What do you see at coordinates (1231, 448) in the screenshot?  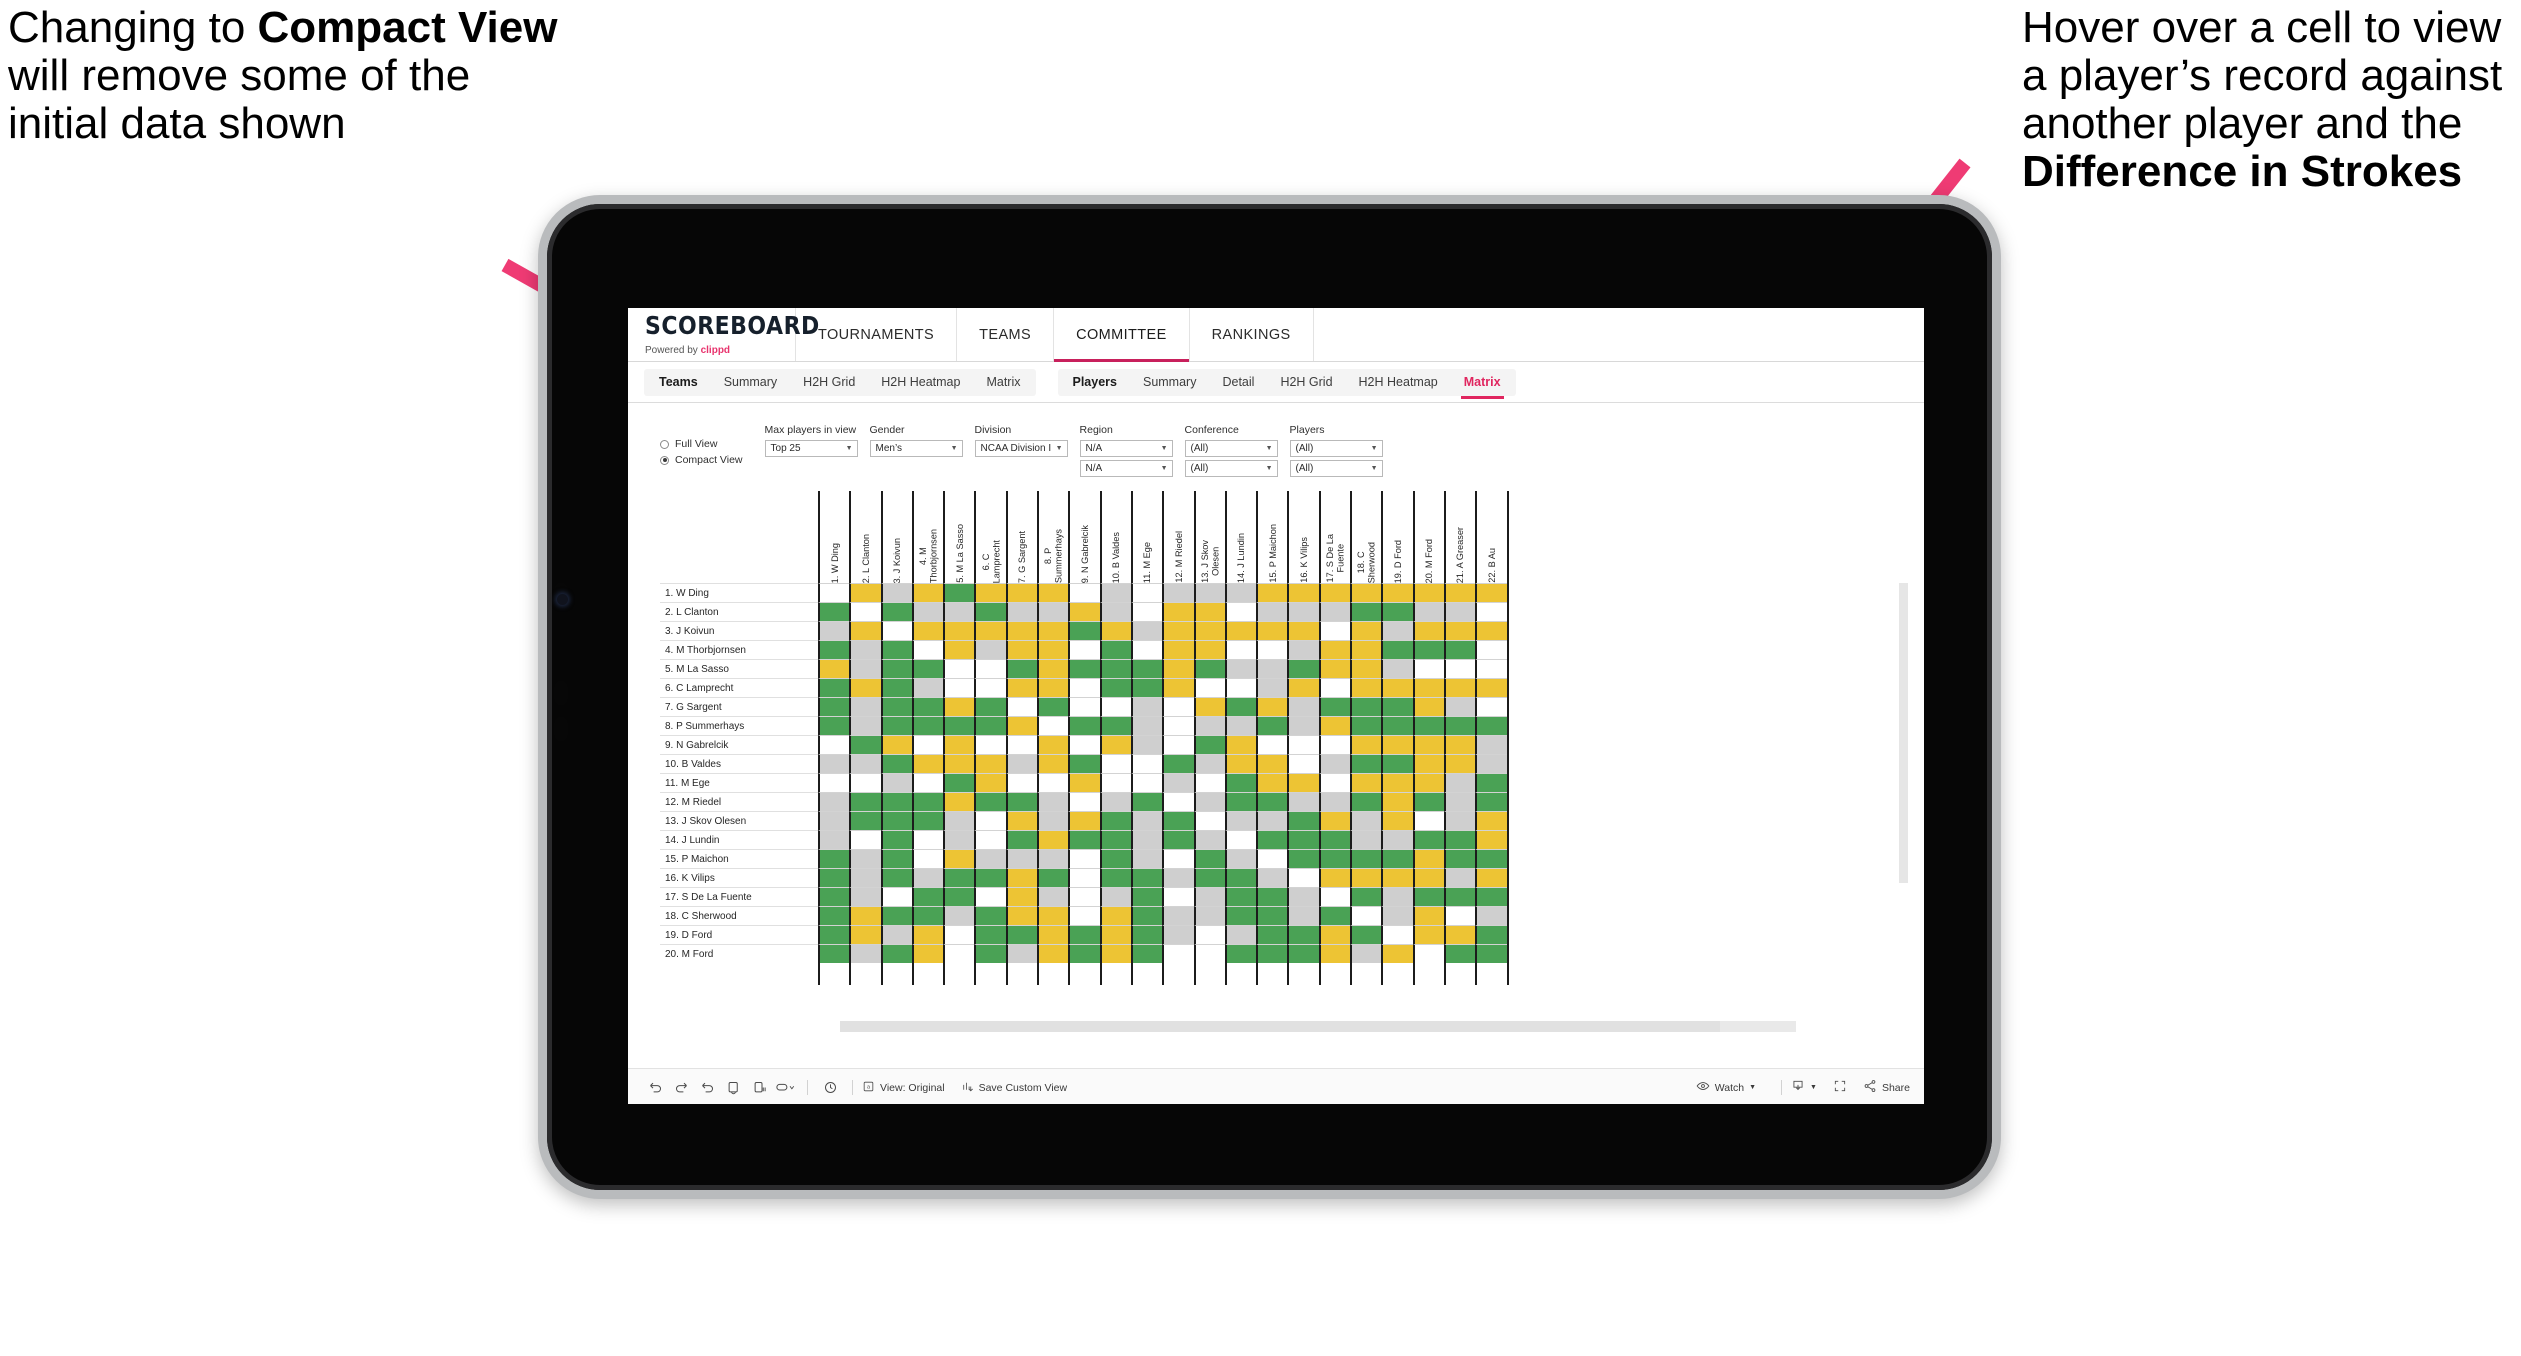 I see `filter-conference-select-1: (All) ▼` at bounding box center [1231, 448].